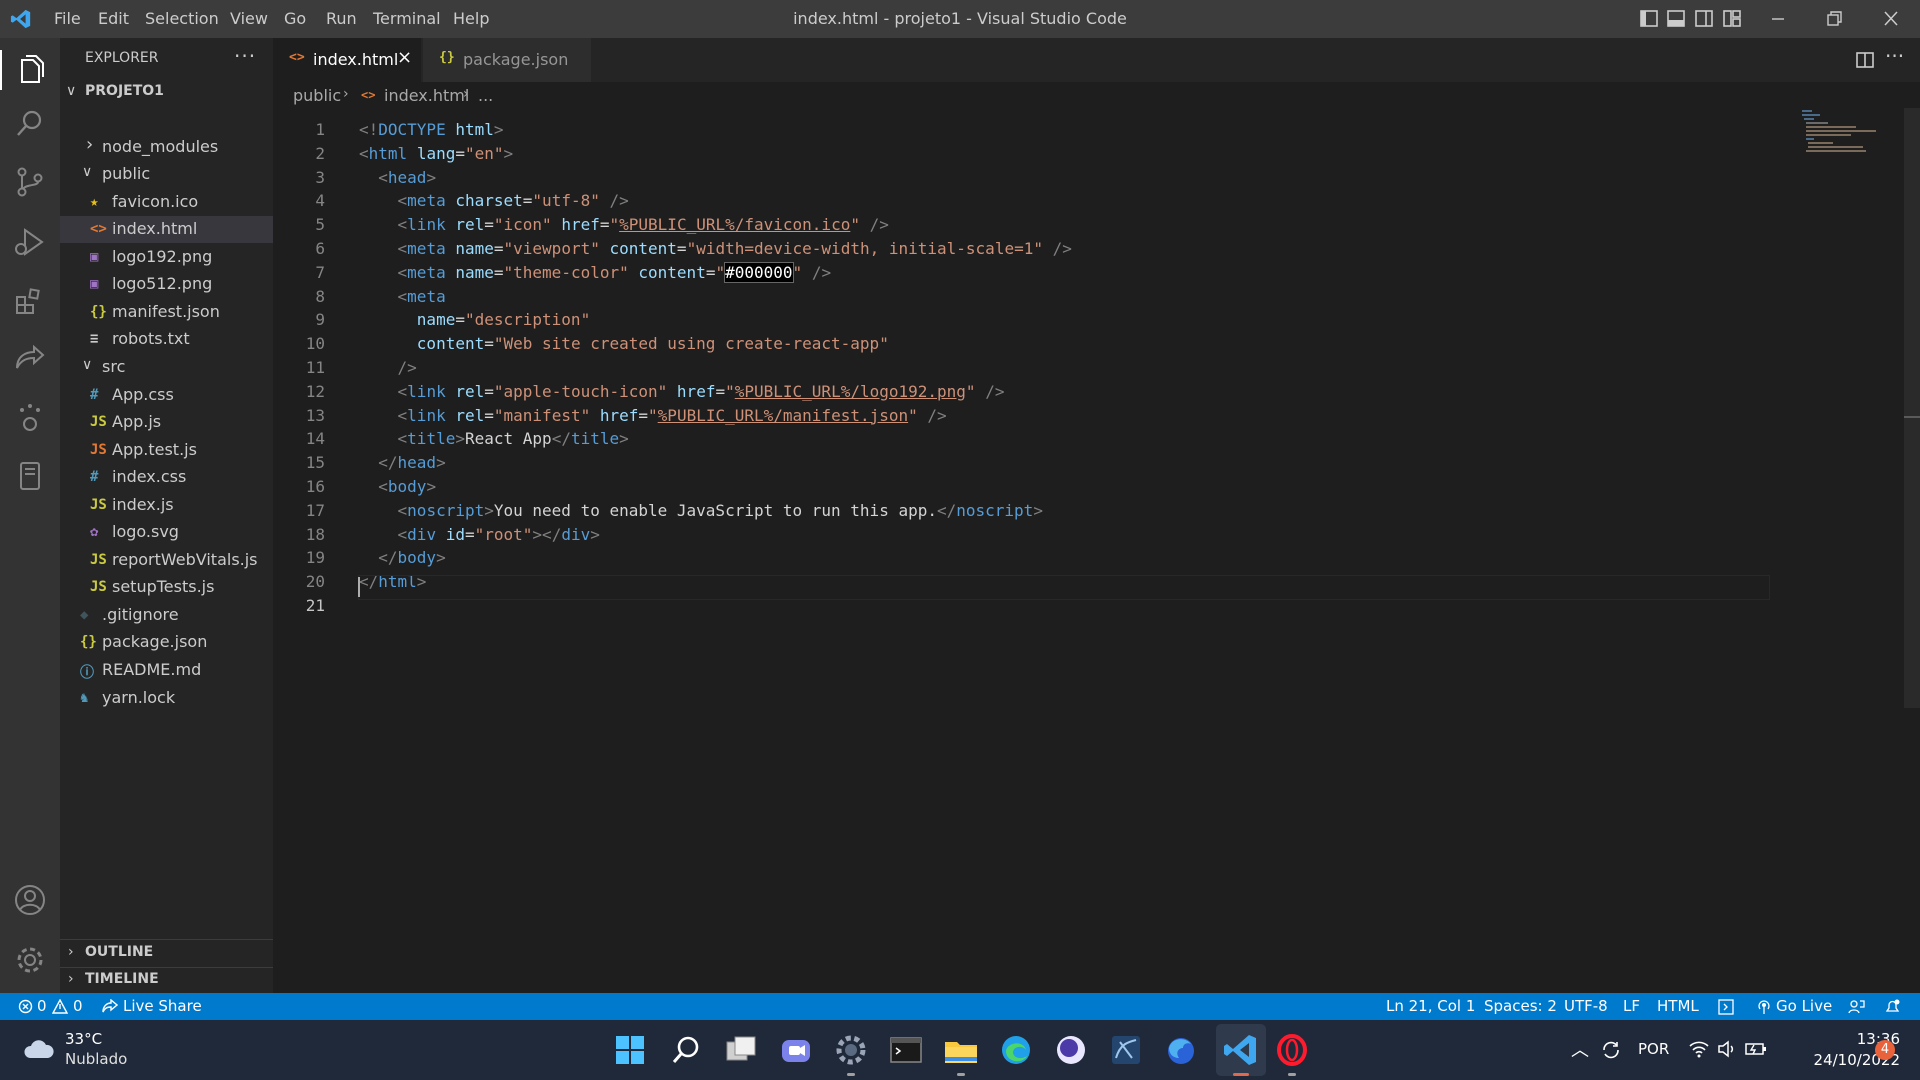 The width and height of the screenshot is (1920, 1080). What do you see at coordinates (1676, 19) in the screenshot?
I see `toggle-panel-icon` at bounding box center [1676, 19].